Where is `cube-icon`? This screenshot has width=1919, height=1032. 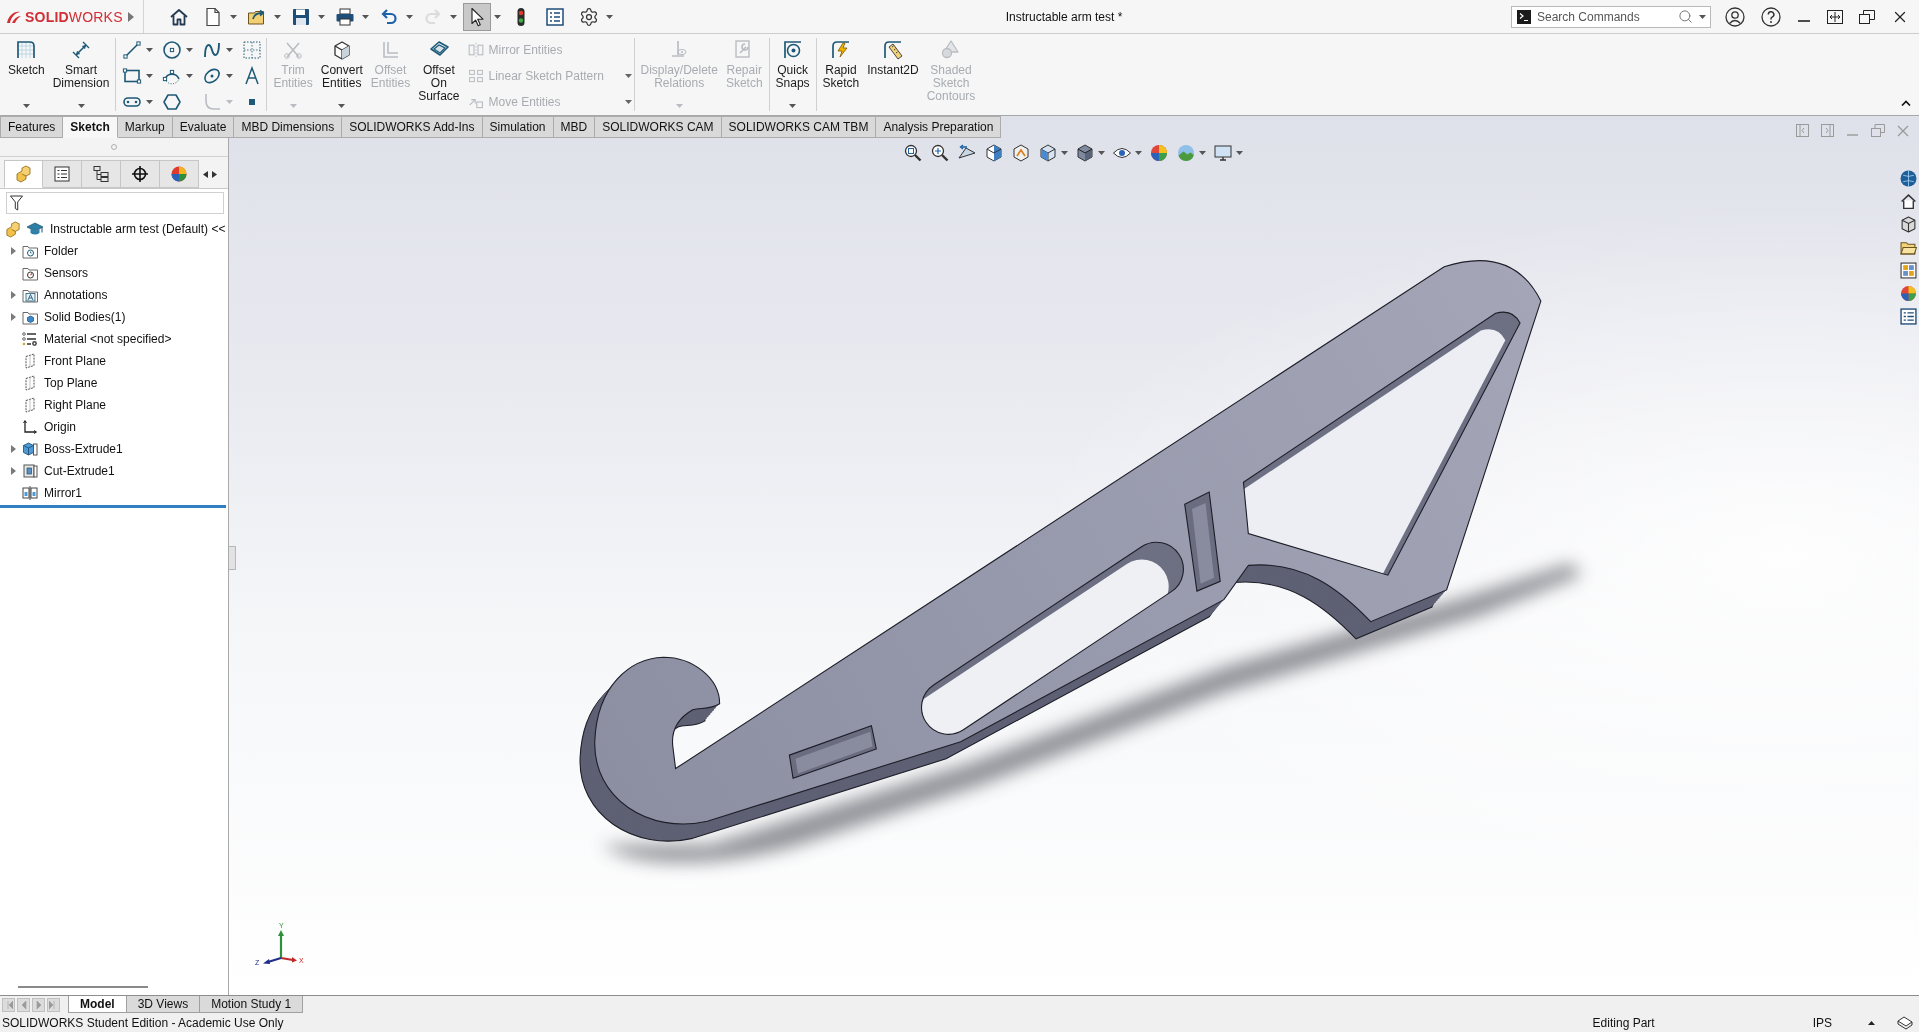 cube-icon is located at coordinates (1048, 153).